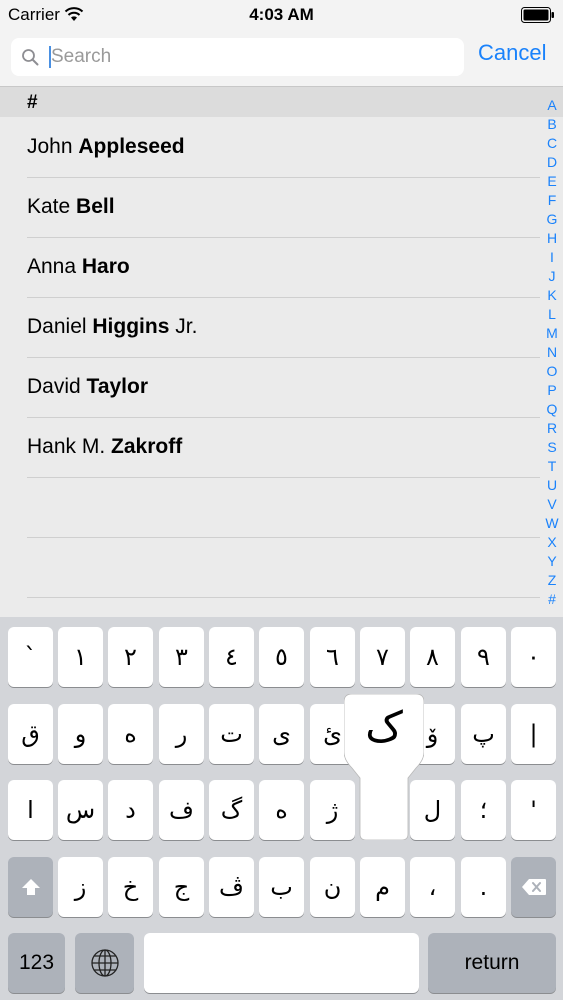  I want to click on index-letter: R, so click(552, 428).